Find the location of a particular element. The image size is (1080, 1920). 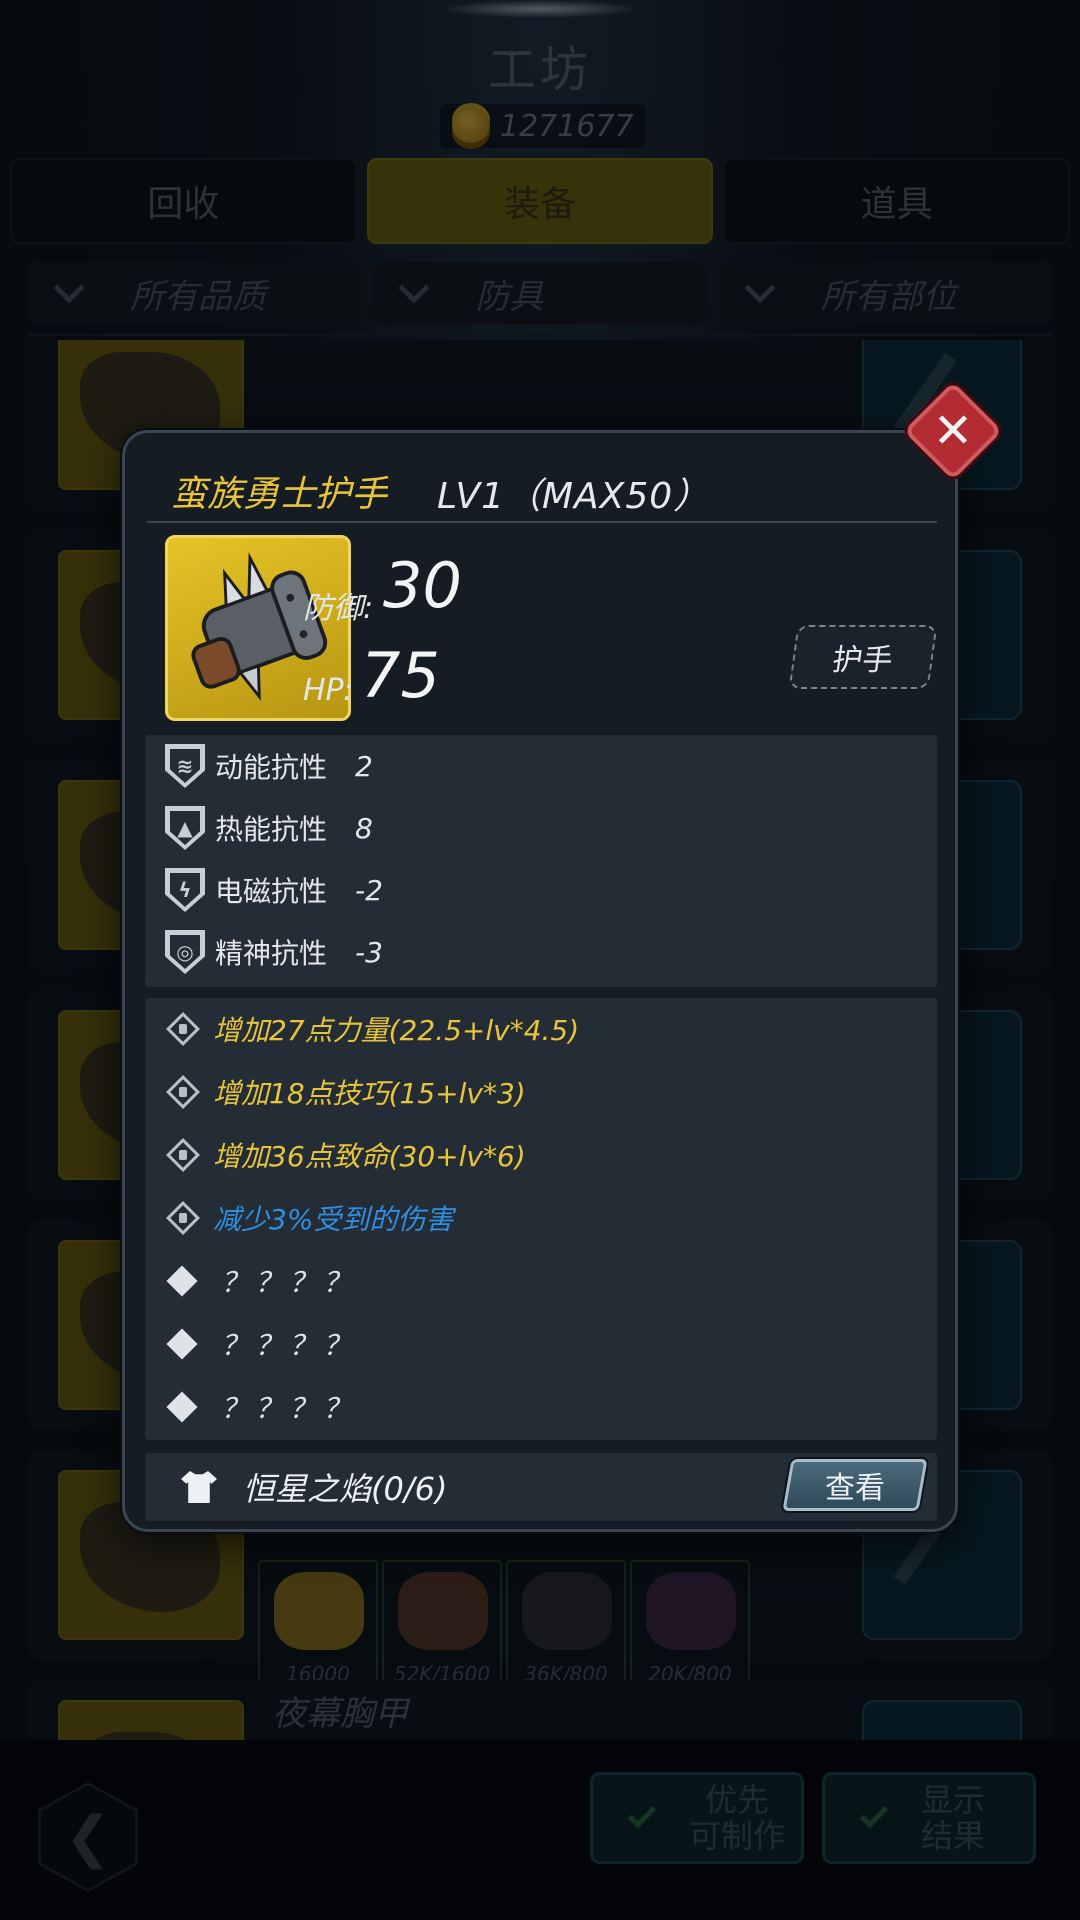

shirt-icon is located at coordinates (199, 1487).